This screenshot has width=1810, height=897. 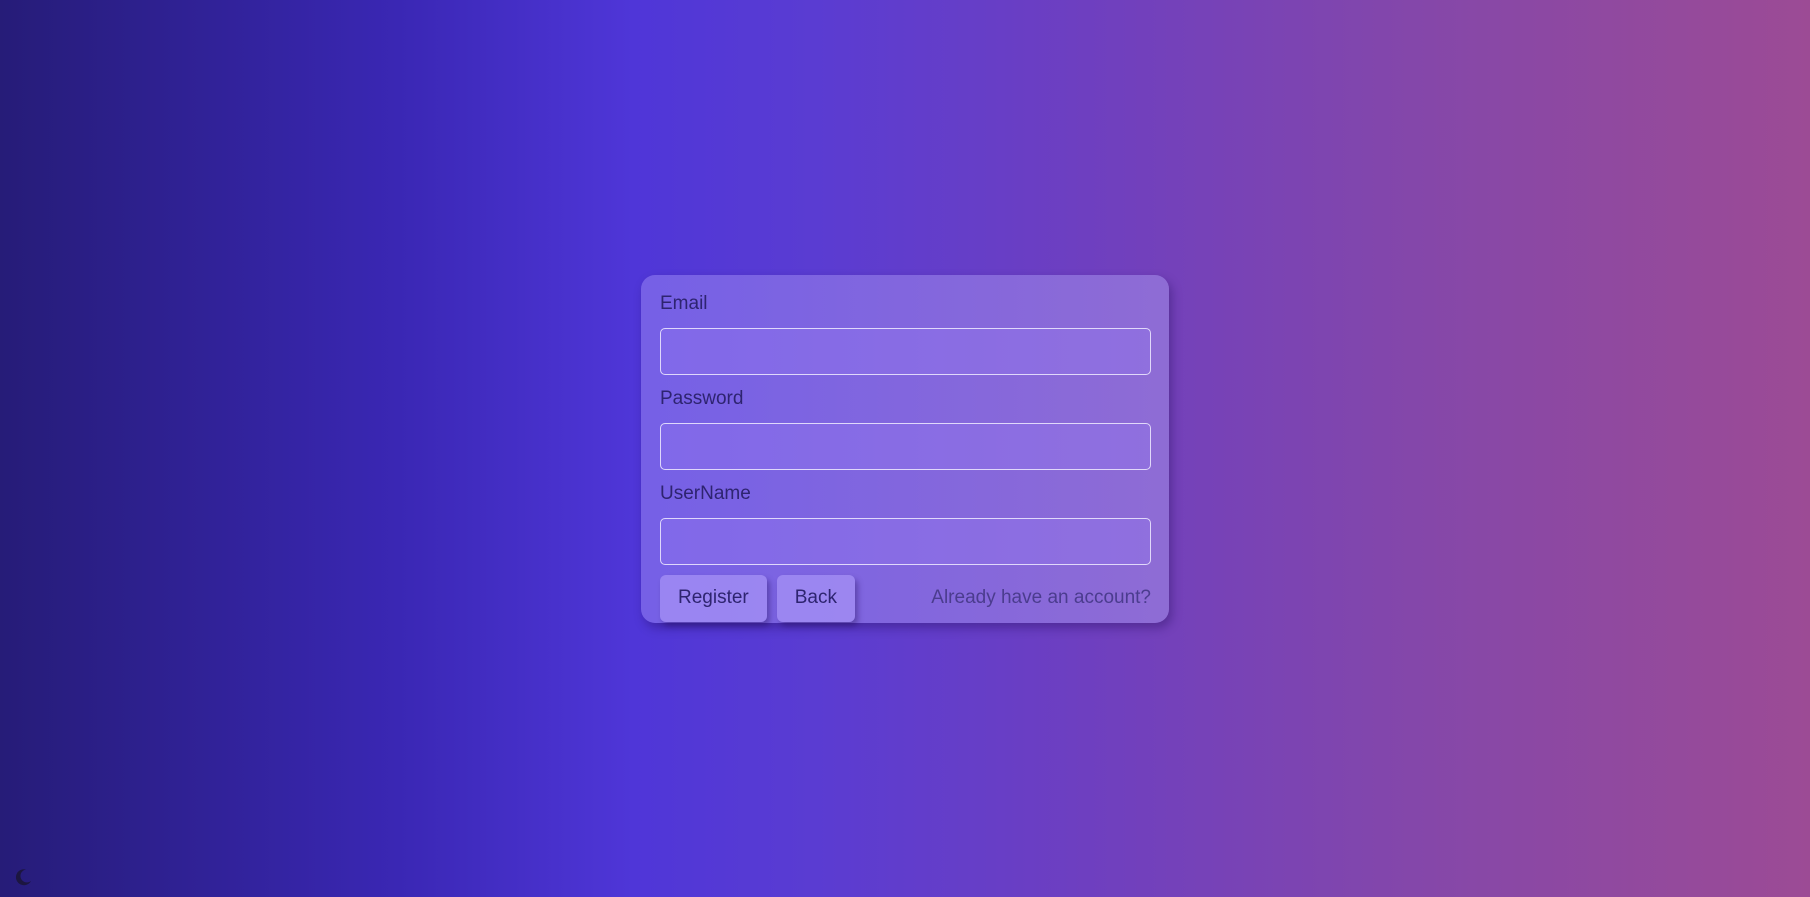 I want to click on back-button: Back, so click(x=815, y=598).